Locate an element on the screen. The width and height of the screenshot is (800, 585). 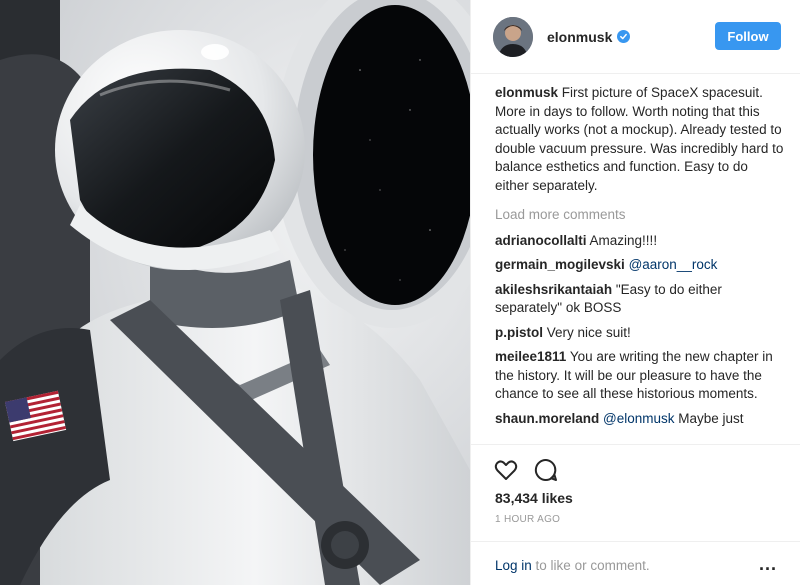
comment-item: adrianocollalti Amazing!!!! is located at coordinates (640, 241).